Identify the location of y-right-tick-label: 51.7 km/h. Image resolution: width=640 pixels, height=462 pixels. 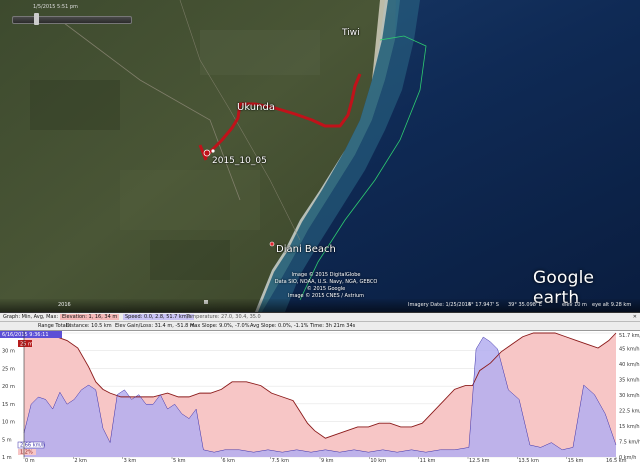
(629, 336).